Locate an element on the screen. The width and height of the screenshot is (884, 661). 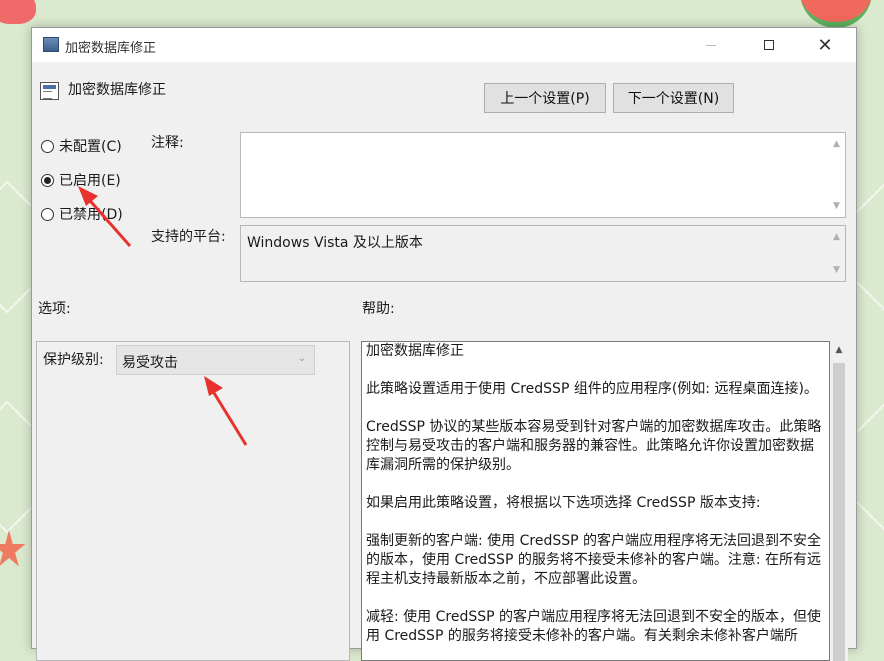
annotation-arrows is located at coordinates (163, 316).